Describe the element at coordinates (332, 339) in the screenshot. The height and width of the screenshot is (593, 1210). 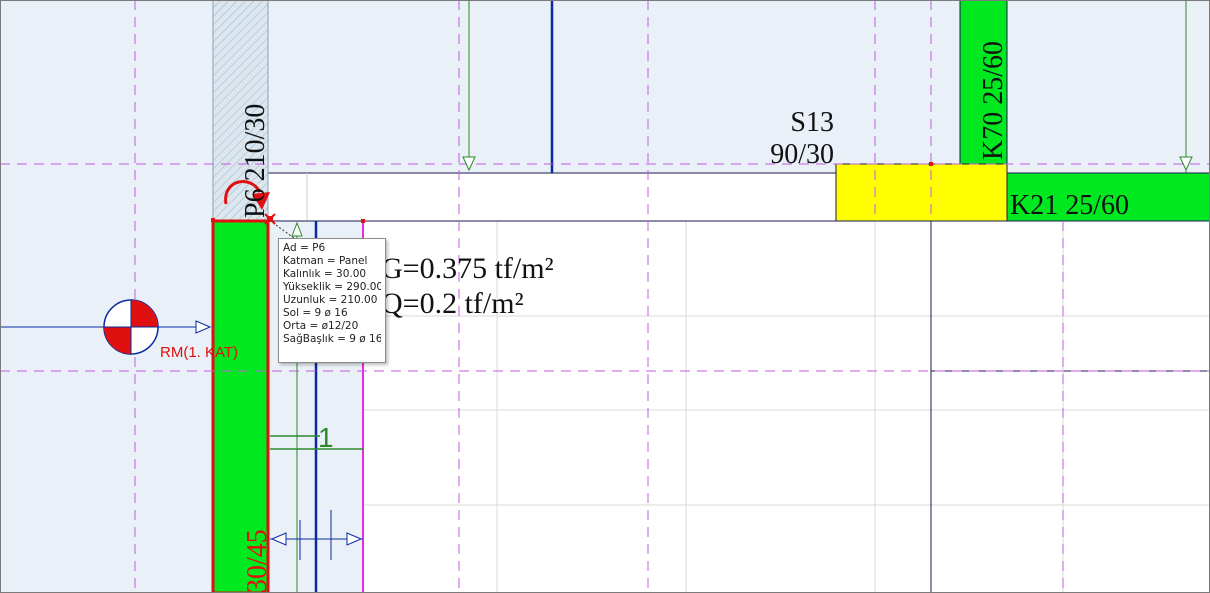
I see `tooltip-line: SağBaşlık = 9 ø 16` at that location.